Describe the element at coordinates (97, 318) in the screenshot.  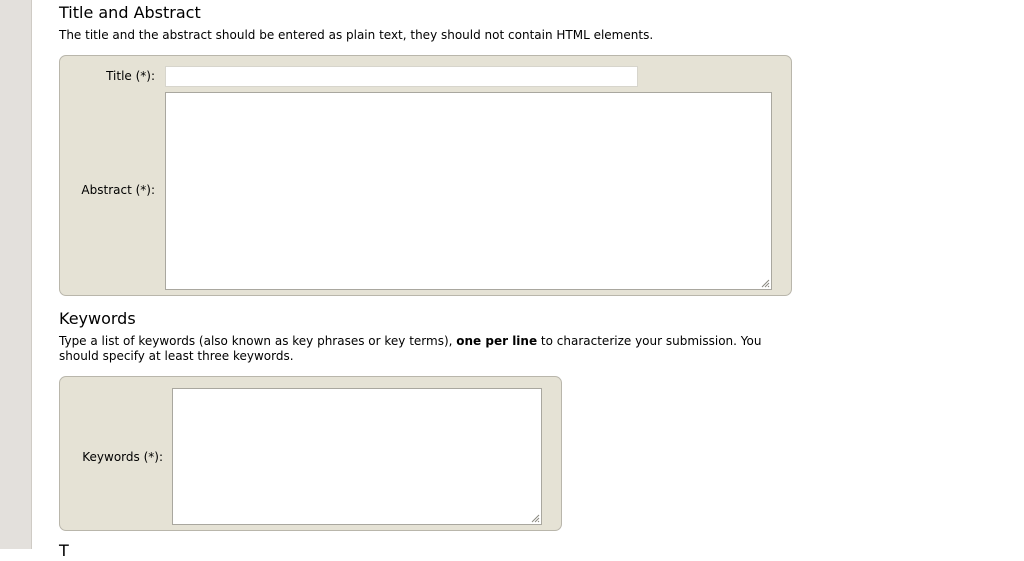
I see `section-heading-keywords: Keywords` at that location.